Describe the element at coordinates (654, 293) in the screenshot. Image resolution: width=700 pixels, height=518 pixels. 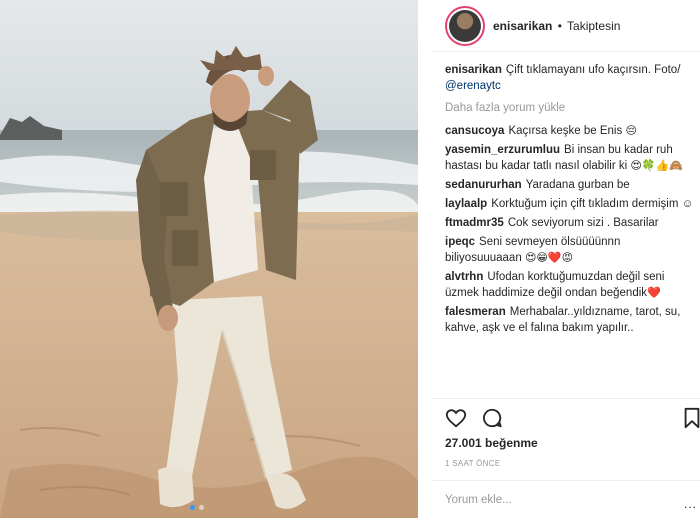
I see `comment-emoji: ❤️` at that location.